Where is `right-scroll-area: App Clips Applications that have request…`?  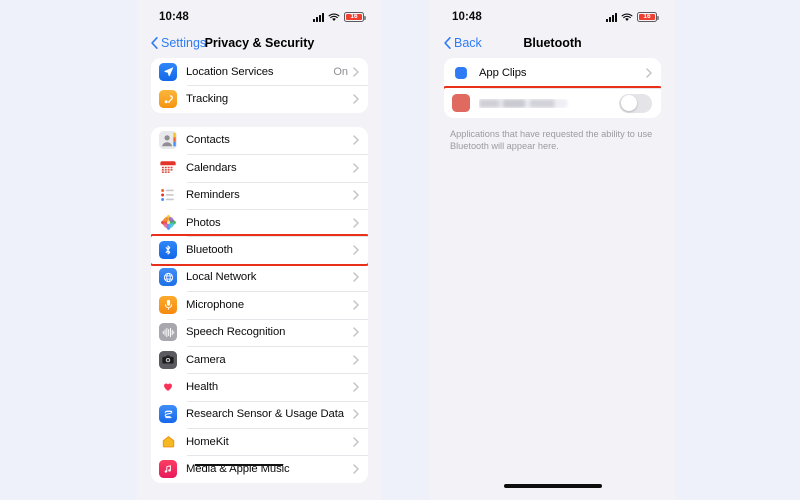
right-scroll-area: App Clips Applications that have request… is located at coordinates (552, 105).